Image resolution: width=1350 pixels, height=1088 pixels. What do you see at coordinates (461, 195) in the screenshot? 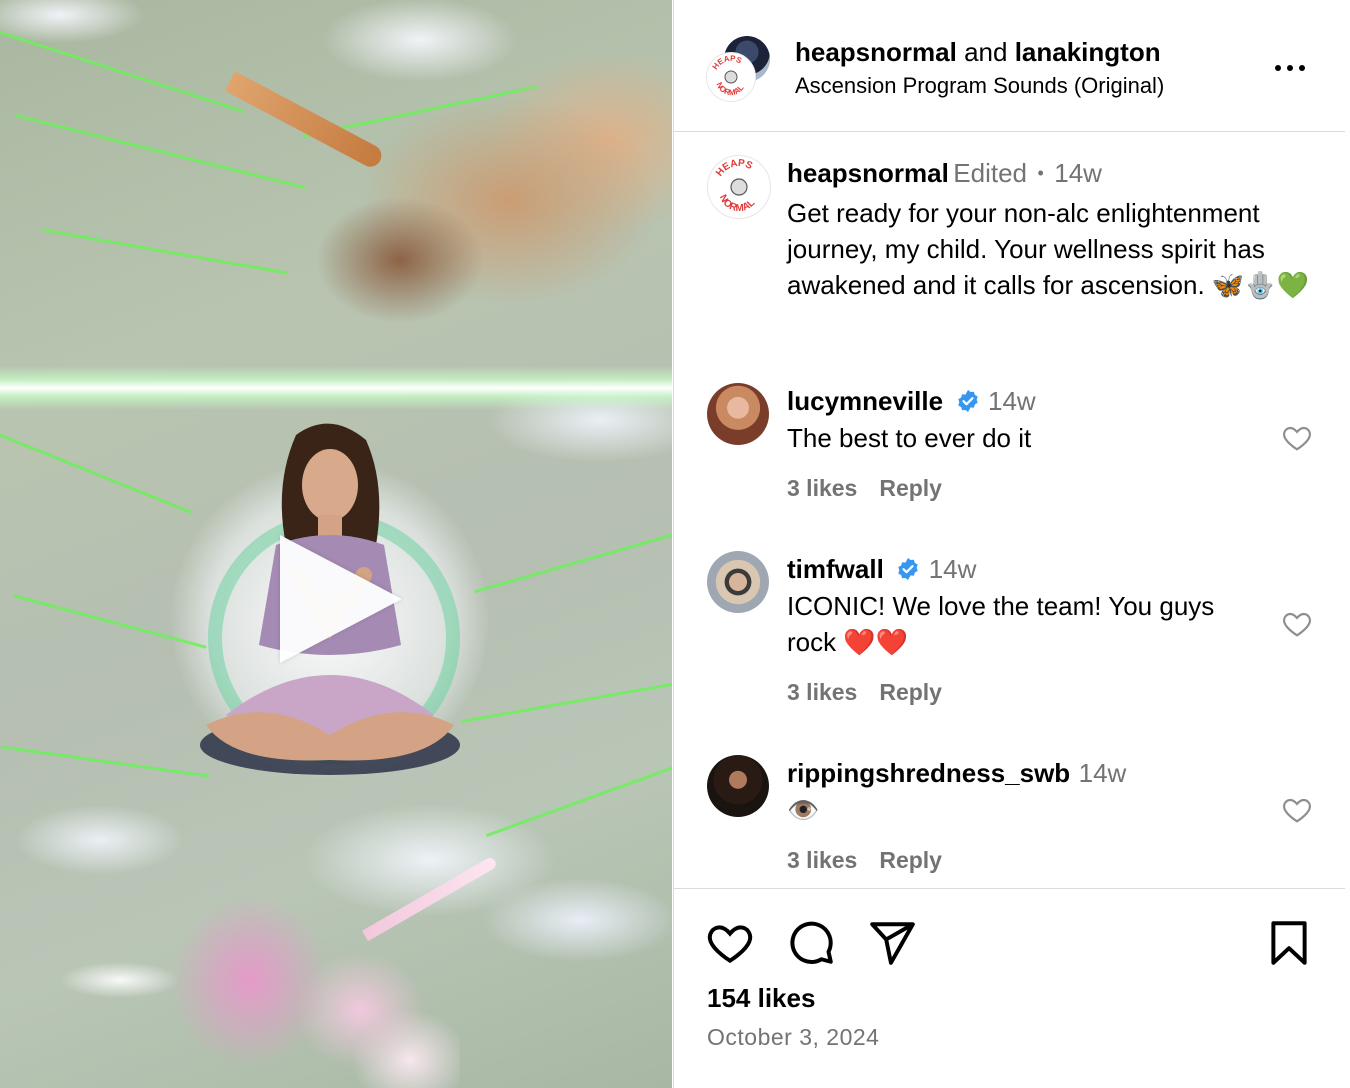
I see `pixelated-unicorn-head` at bounding box center [461, 195].